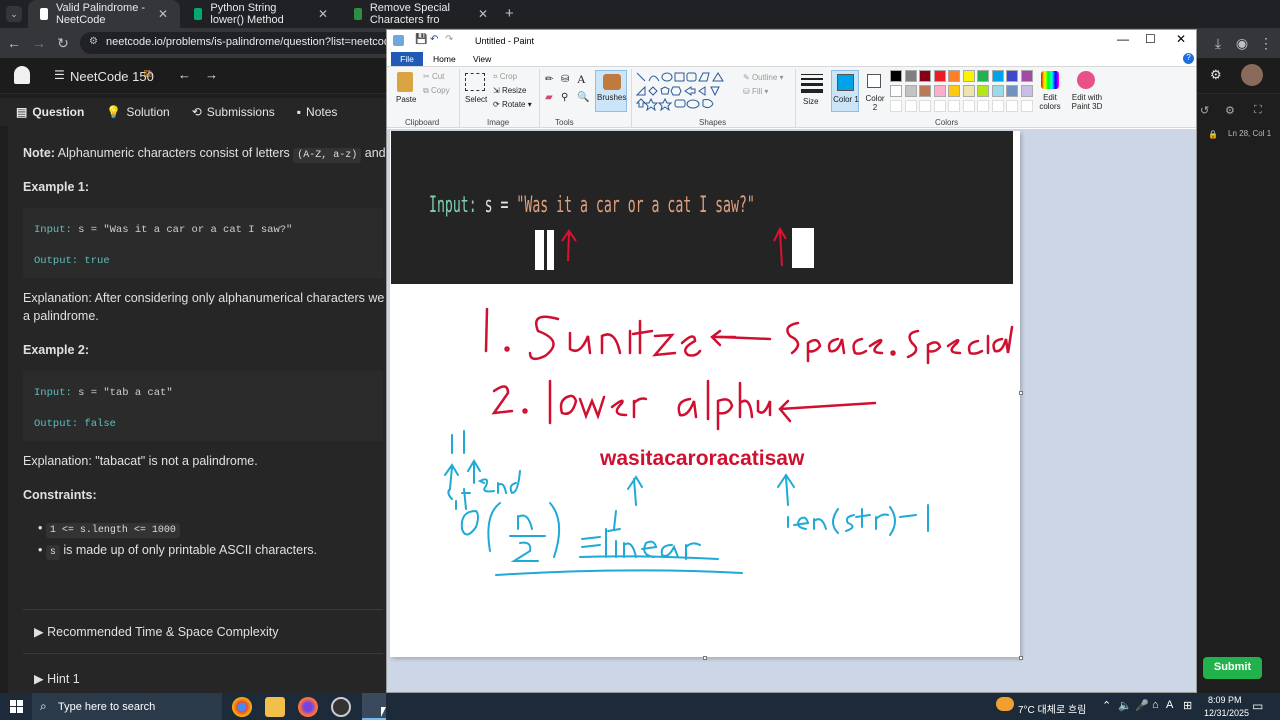 Image resolution: width=1280 pixels, height=720 pixels. What do you see at coordinates (1242, 43) in the screenshot?
I see `profile-icon: ◉` at bounding box center [1242, 43].